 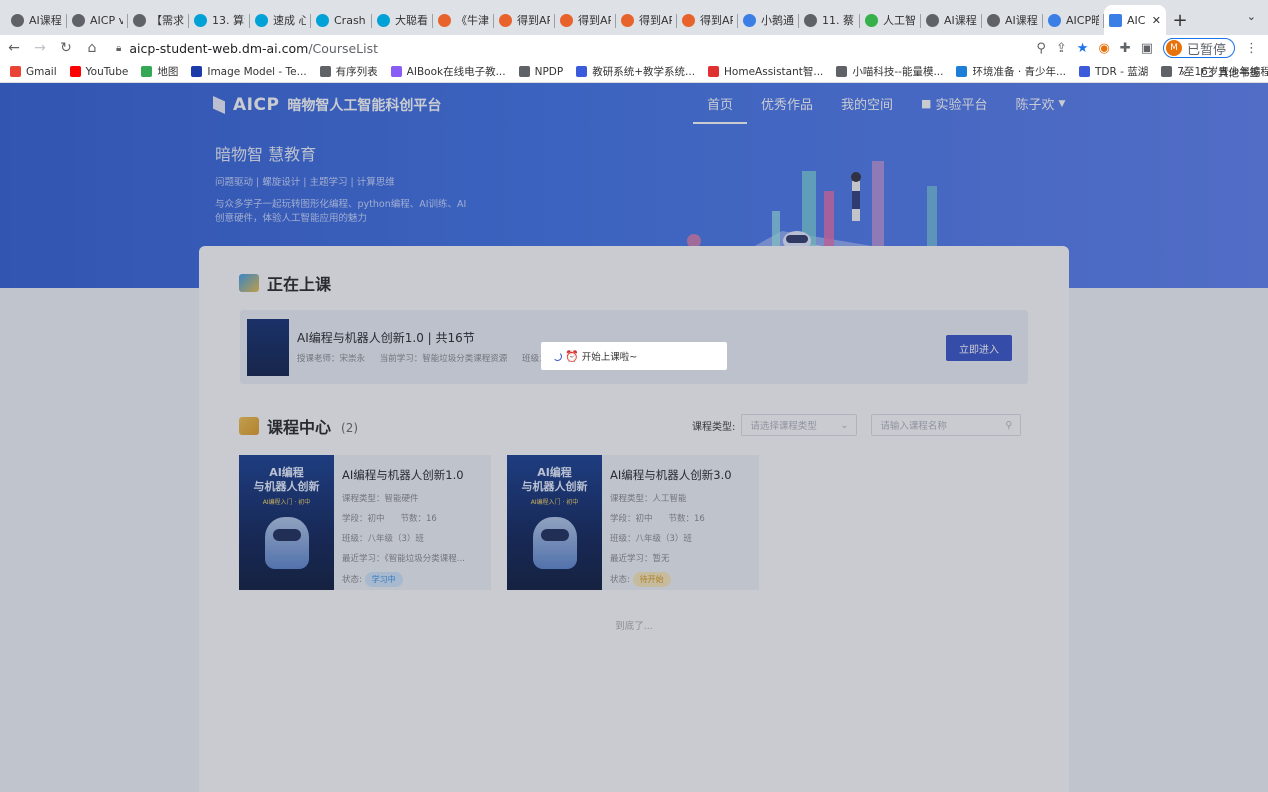 I want to click on address-bar: 🔒︎ aicp-student-web.dm-ai.com/CourseList, so click(x=576, y=48).